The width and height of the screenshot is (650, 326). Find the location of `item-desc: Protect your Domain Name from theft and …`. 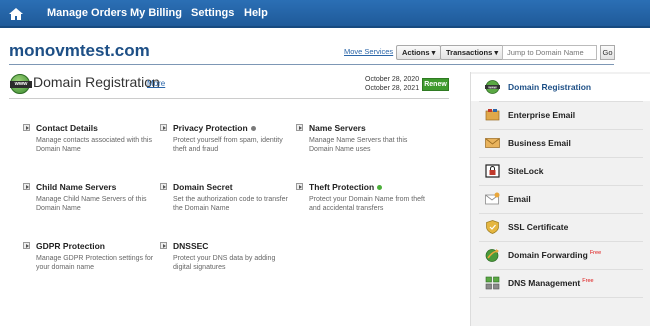

item-desc: Protect your Domain Name from theft and … is located at coordinates (367, 204).